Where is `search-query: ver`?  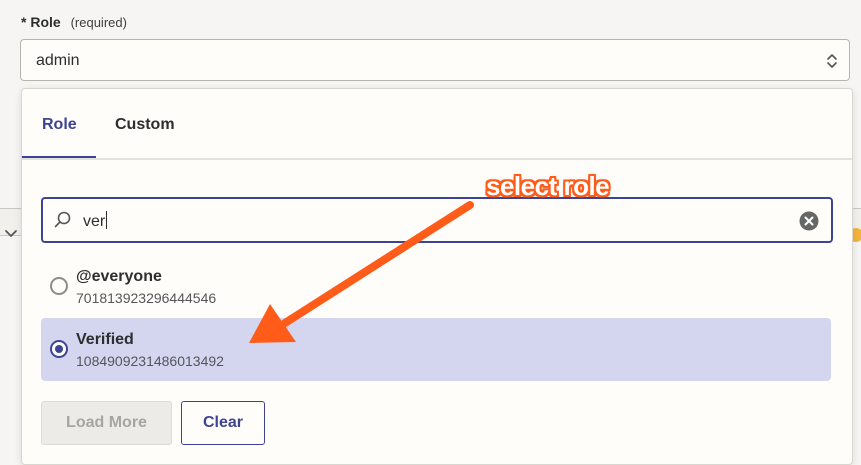 search-query: ver is located at coordinates (95, 221).